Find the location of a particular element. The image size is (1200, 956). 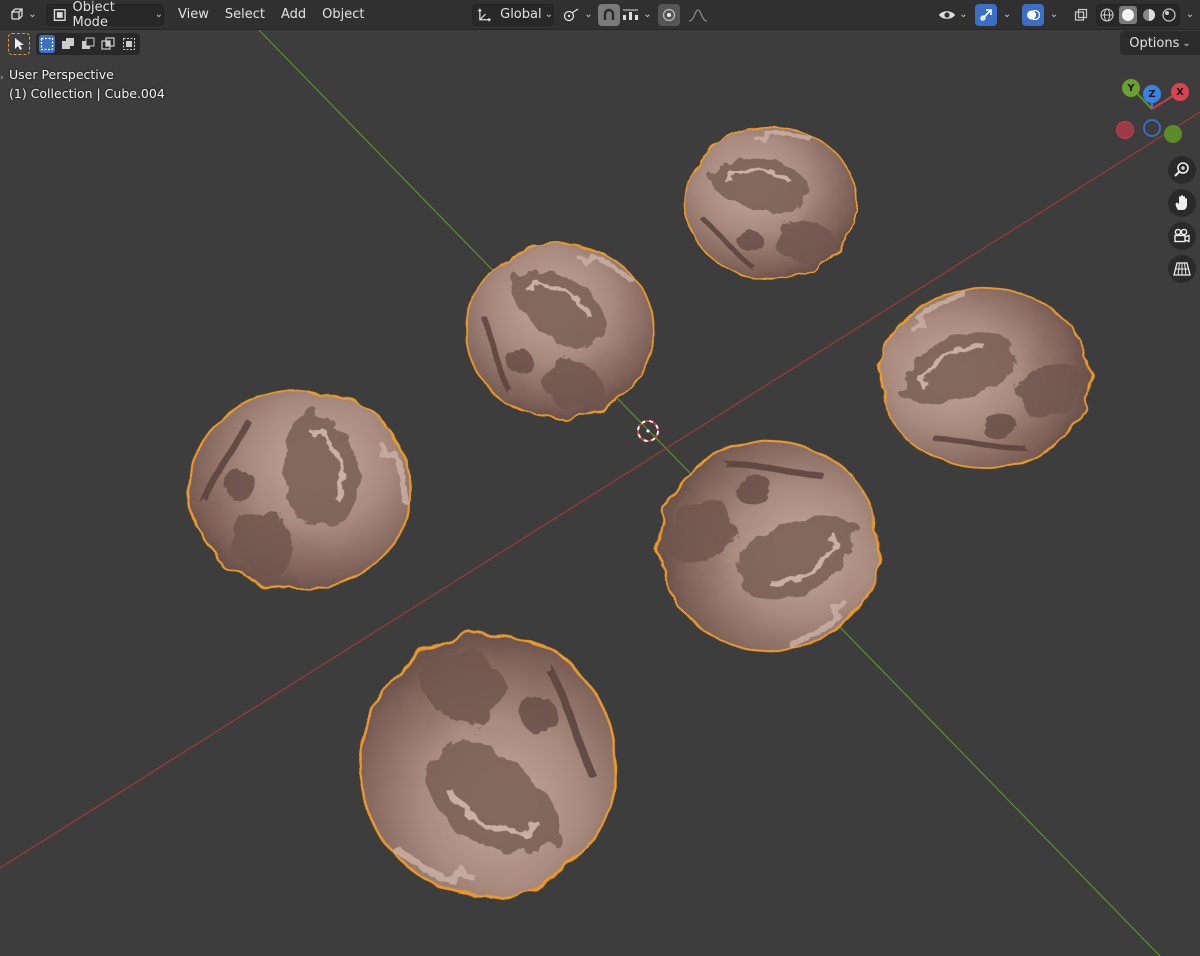

snap-toggle is located at coordinates (609, 14).